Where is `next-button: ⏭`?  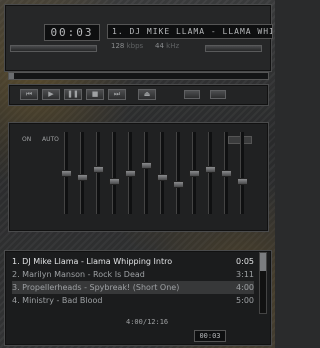
next-button: ⏭ is located at coordinates (117, 94).